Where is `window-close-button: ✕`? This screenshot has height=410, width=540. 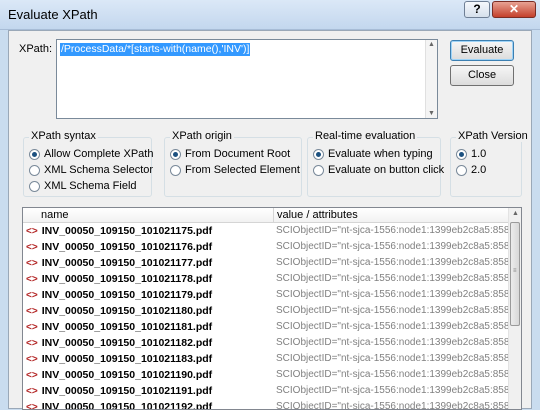 window-close-button: ✕ is located at coordinates (514, 9).